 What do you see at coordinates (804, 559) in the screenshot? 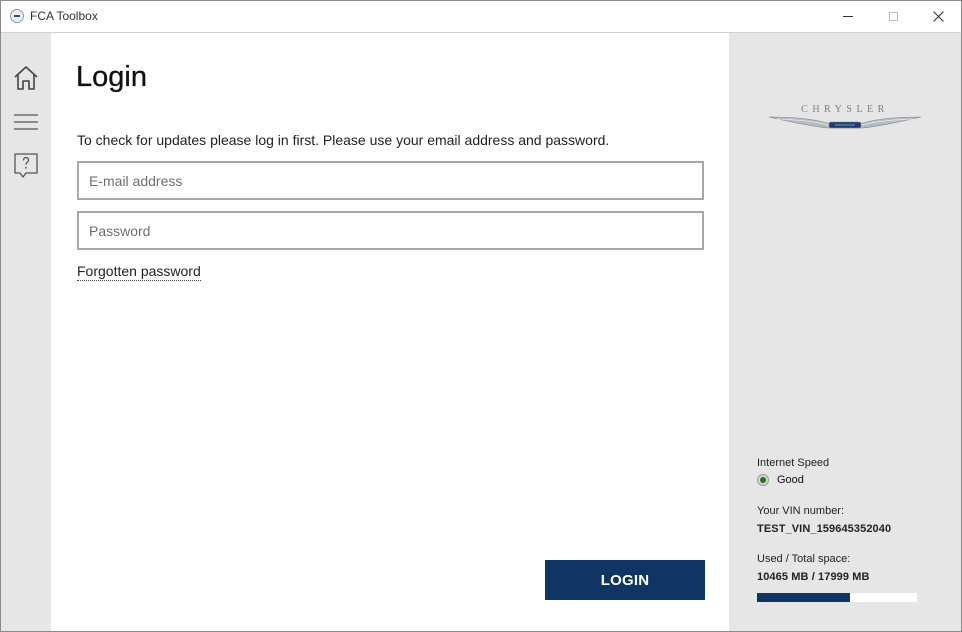
I see `space-label: Used / Total space:` at bounding box center [804, 559].